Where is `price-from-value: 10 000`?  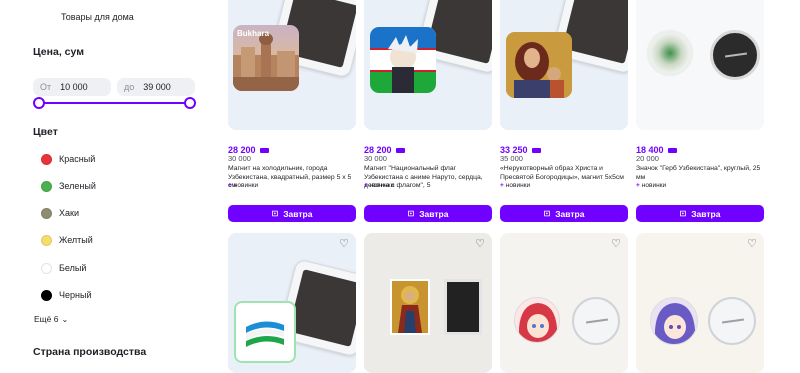
price-from-value: 10 000 is located at coordinates (74, 87).